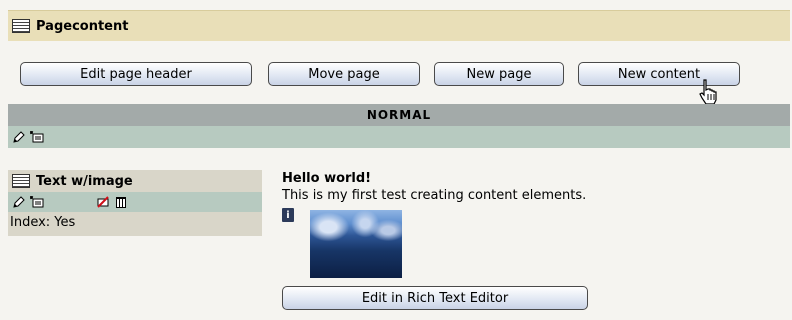 Image resolution: width=792 pixels, height=320 pixels. Describe the element at coordinates (82, 26) in the screenshot. I see `page-content-title: Pagecontent` at that location.